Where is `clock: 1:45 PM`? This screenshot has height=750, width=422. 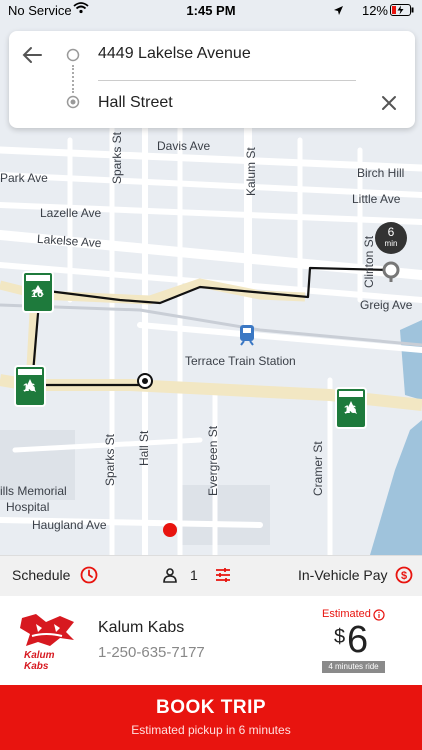
clock: 1:45 PM is located at coordinates (211, 10).